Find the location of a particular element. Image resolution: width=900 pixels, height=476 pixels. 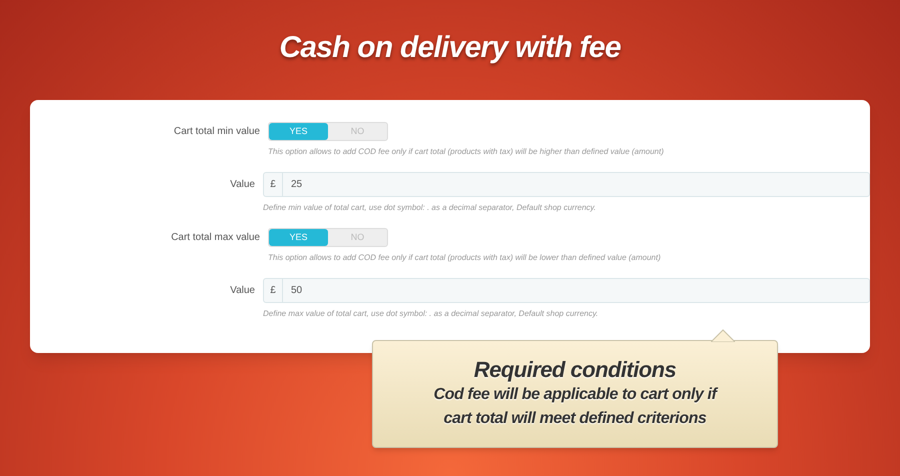

field-label: Cart total min value is located at coordinates (217, 132).